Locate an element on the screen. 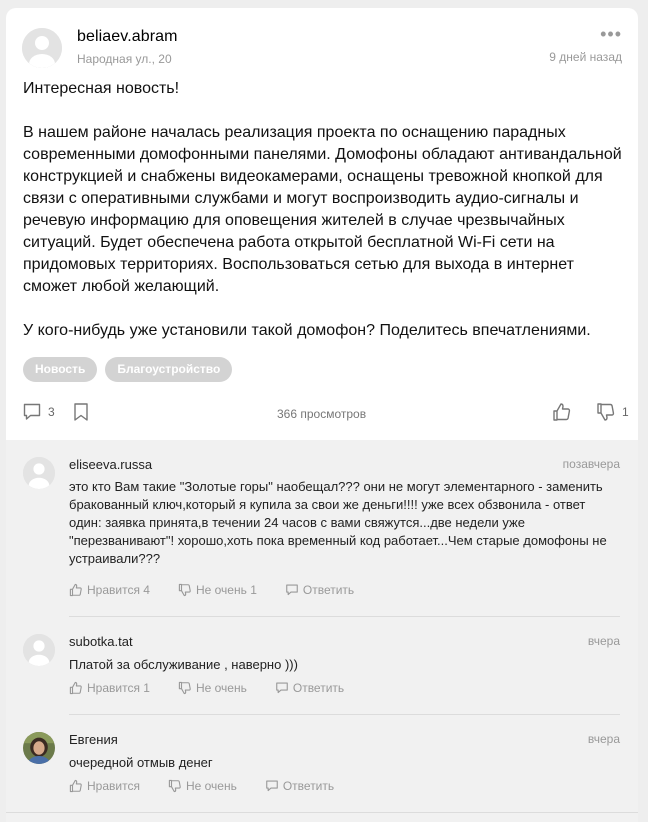  comment-like-button: Нравится 4 is located at coordinates (109, 590).